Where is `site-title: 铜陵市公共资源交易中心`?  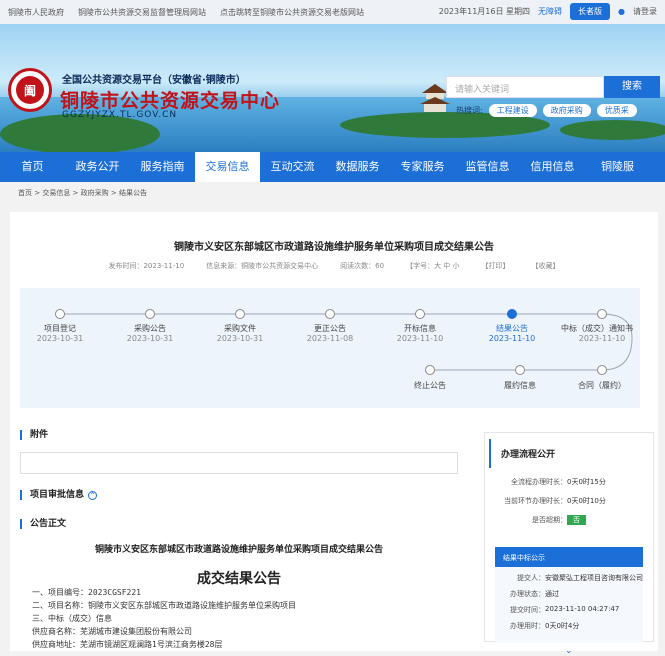 site-title: 铜陵市公共资源交易中心 is located at coordinates (170, 101).